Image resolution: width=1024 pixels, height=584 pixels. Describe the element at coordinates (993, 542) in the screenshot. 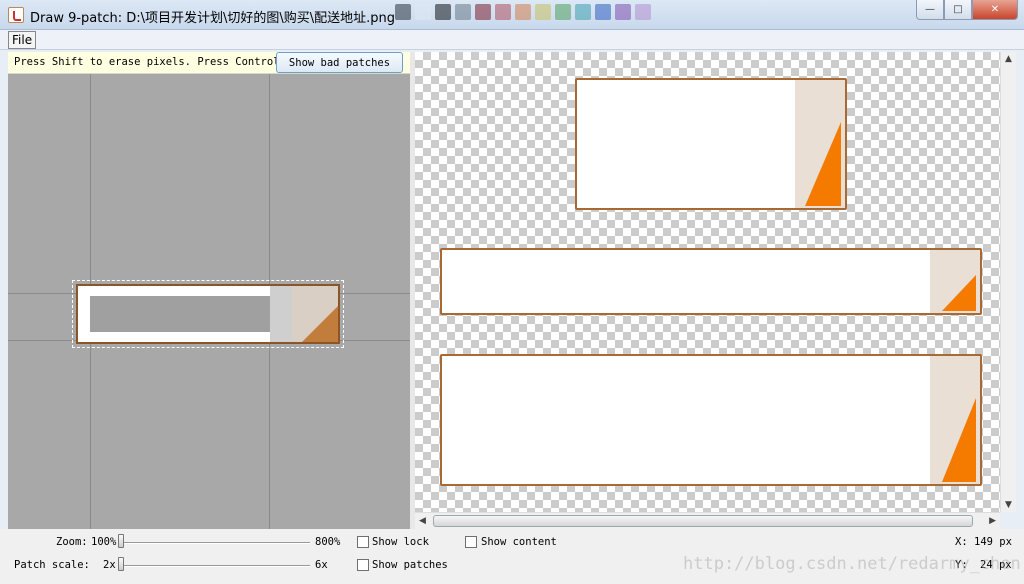

I see `x-coordinate-value: 149 px` at that location.